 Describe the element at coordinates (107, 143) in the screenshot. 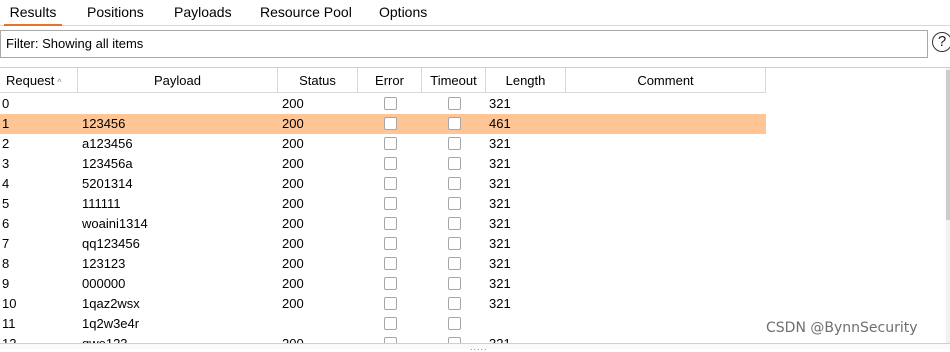

I see `cell-payload: a123456` at that location.